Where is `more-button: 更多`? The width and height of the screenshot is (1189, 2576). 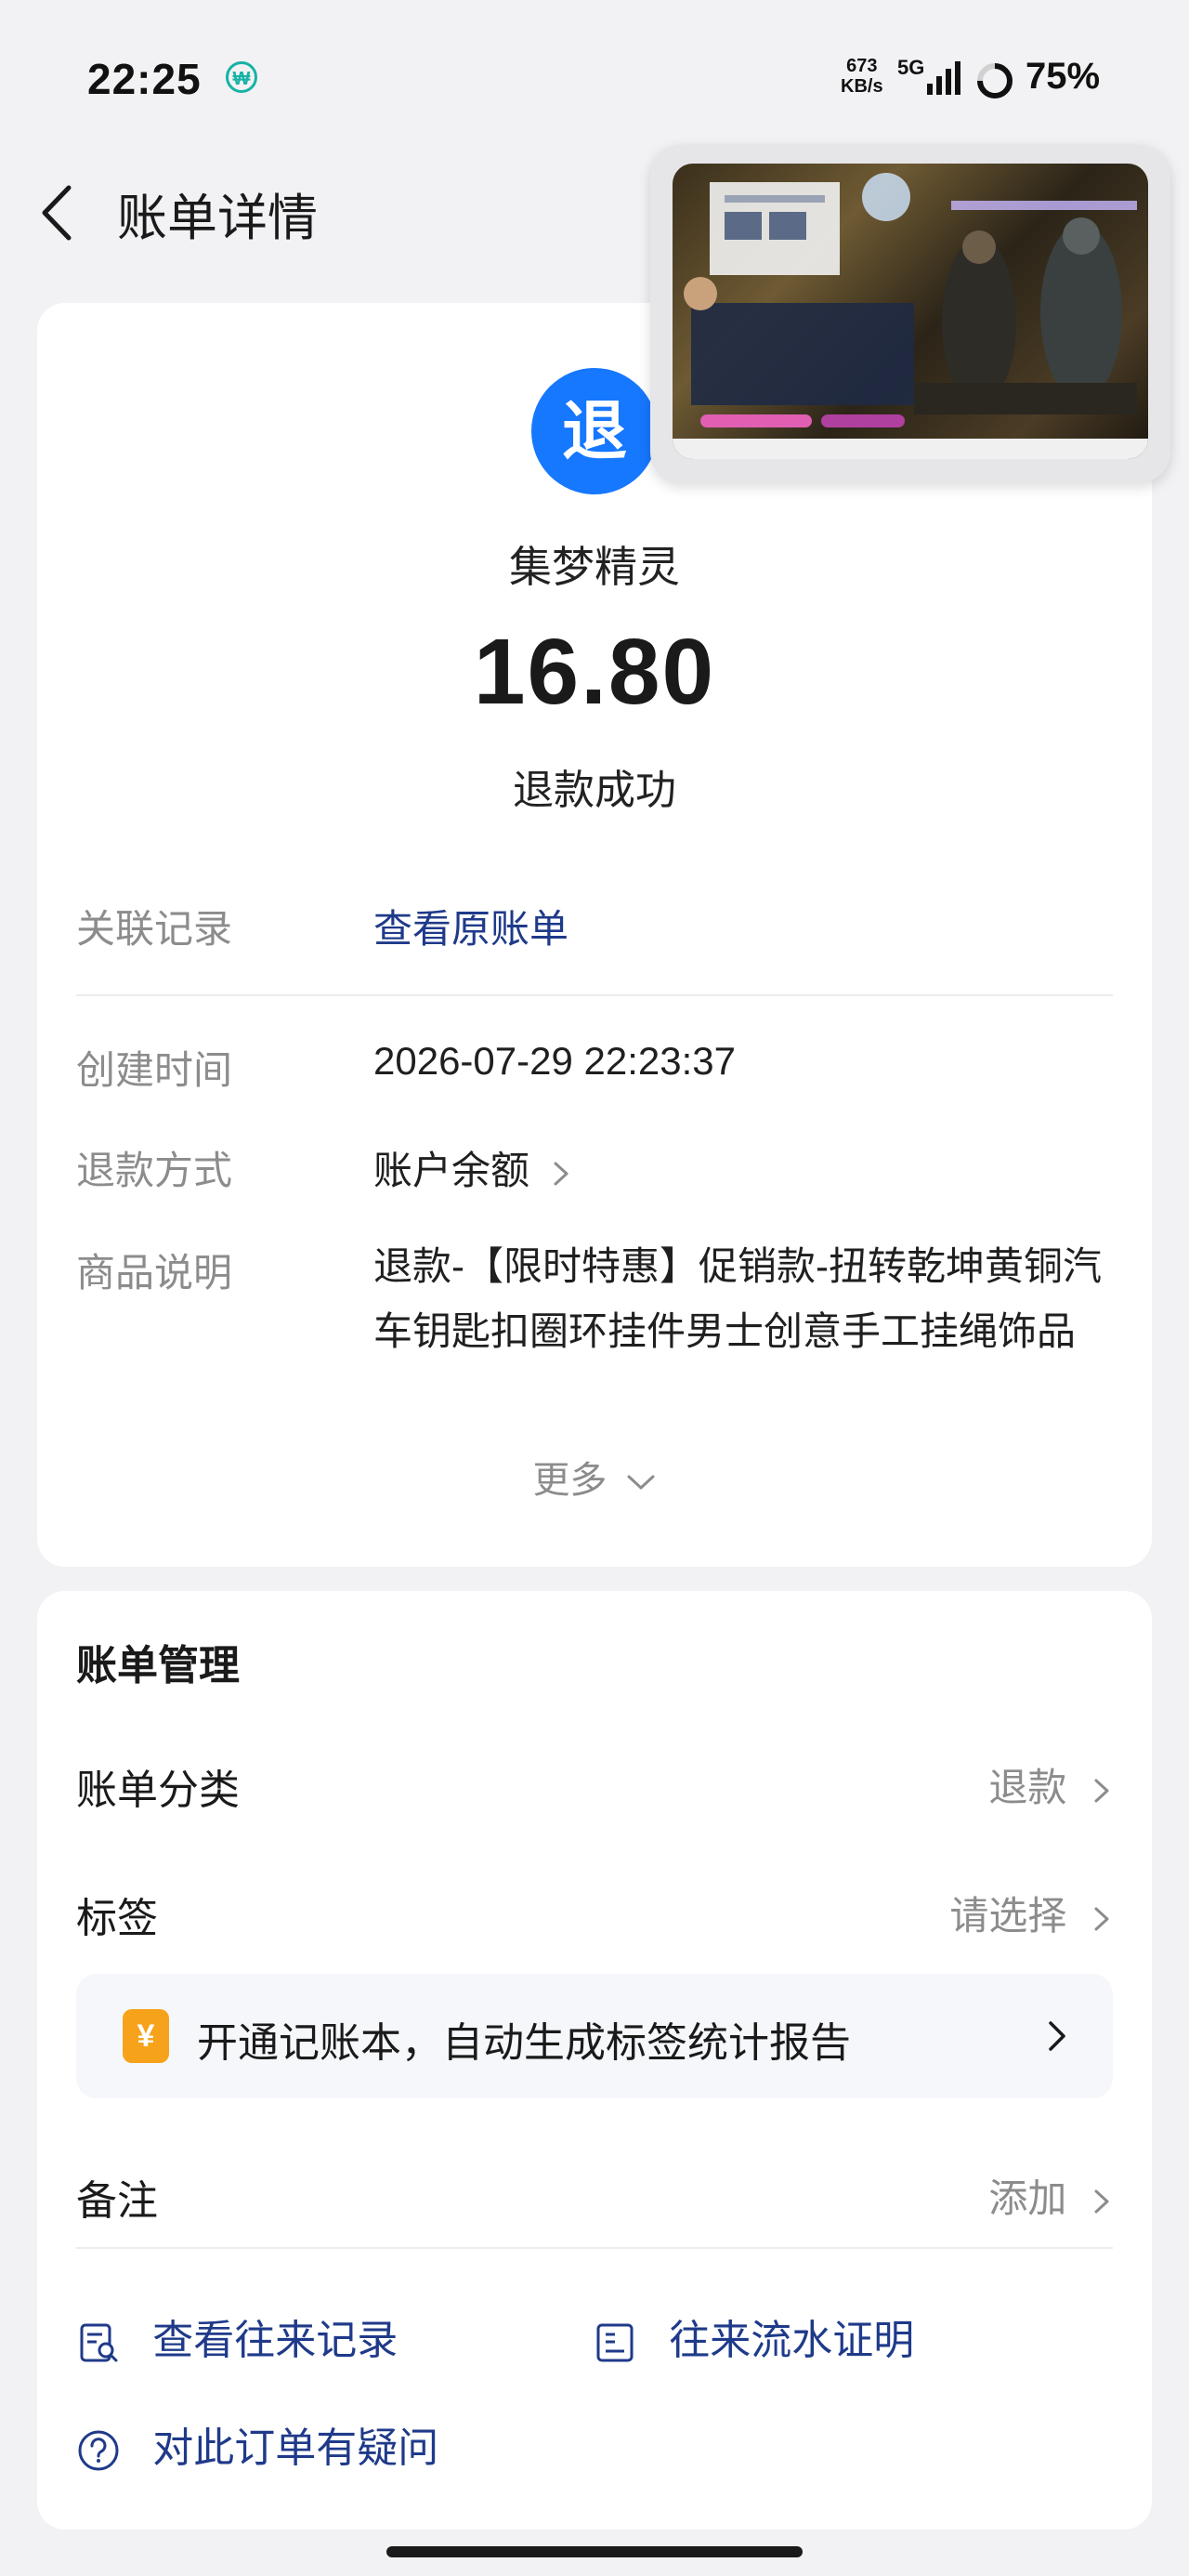
more-button: 更多 is located at coordinates (594, 1477).